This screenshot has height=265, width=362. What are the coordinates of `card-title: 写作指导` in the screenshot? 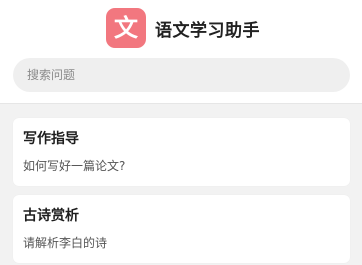 It's located at (51, 139).